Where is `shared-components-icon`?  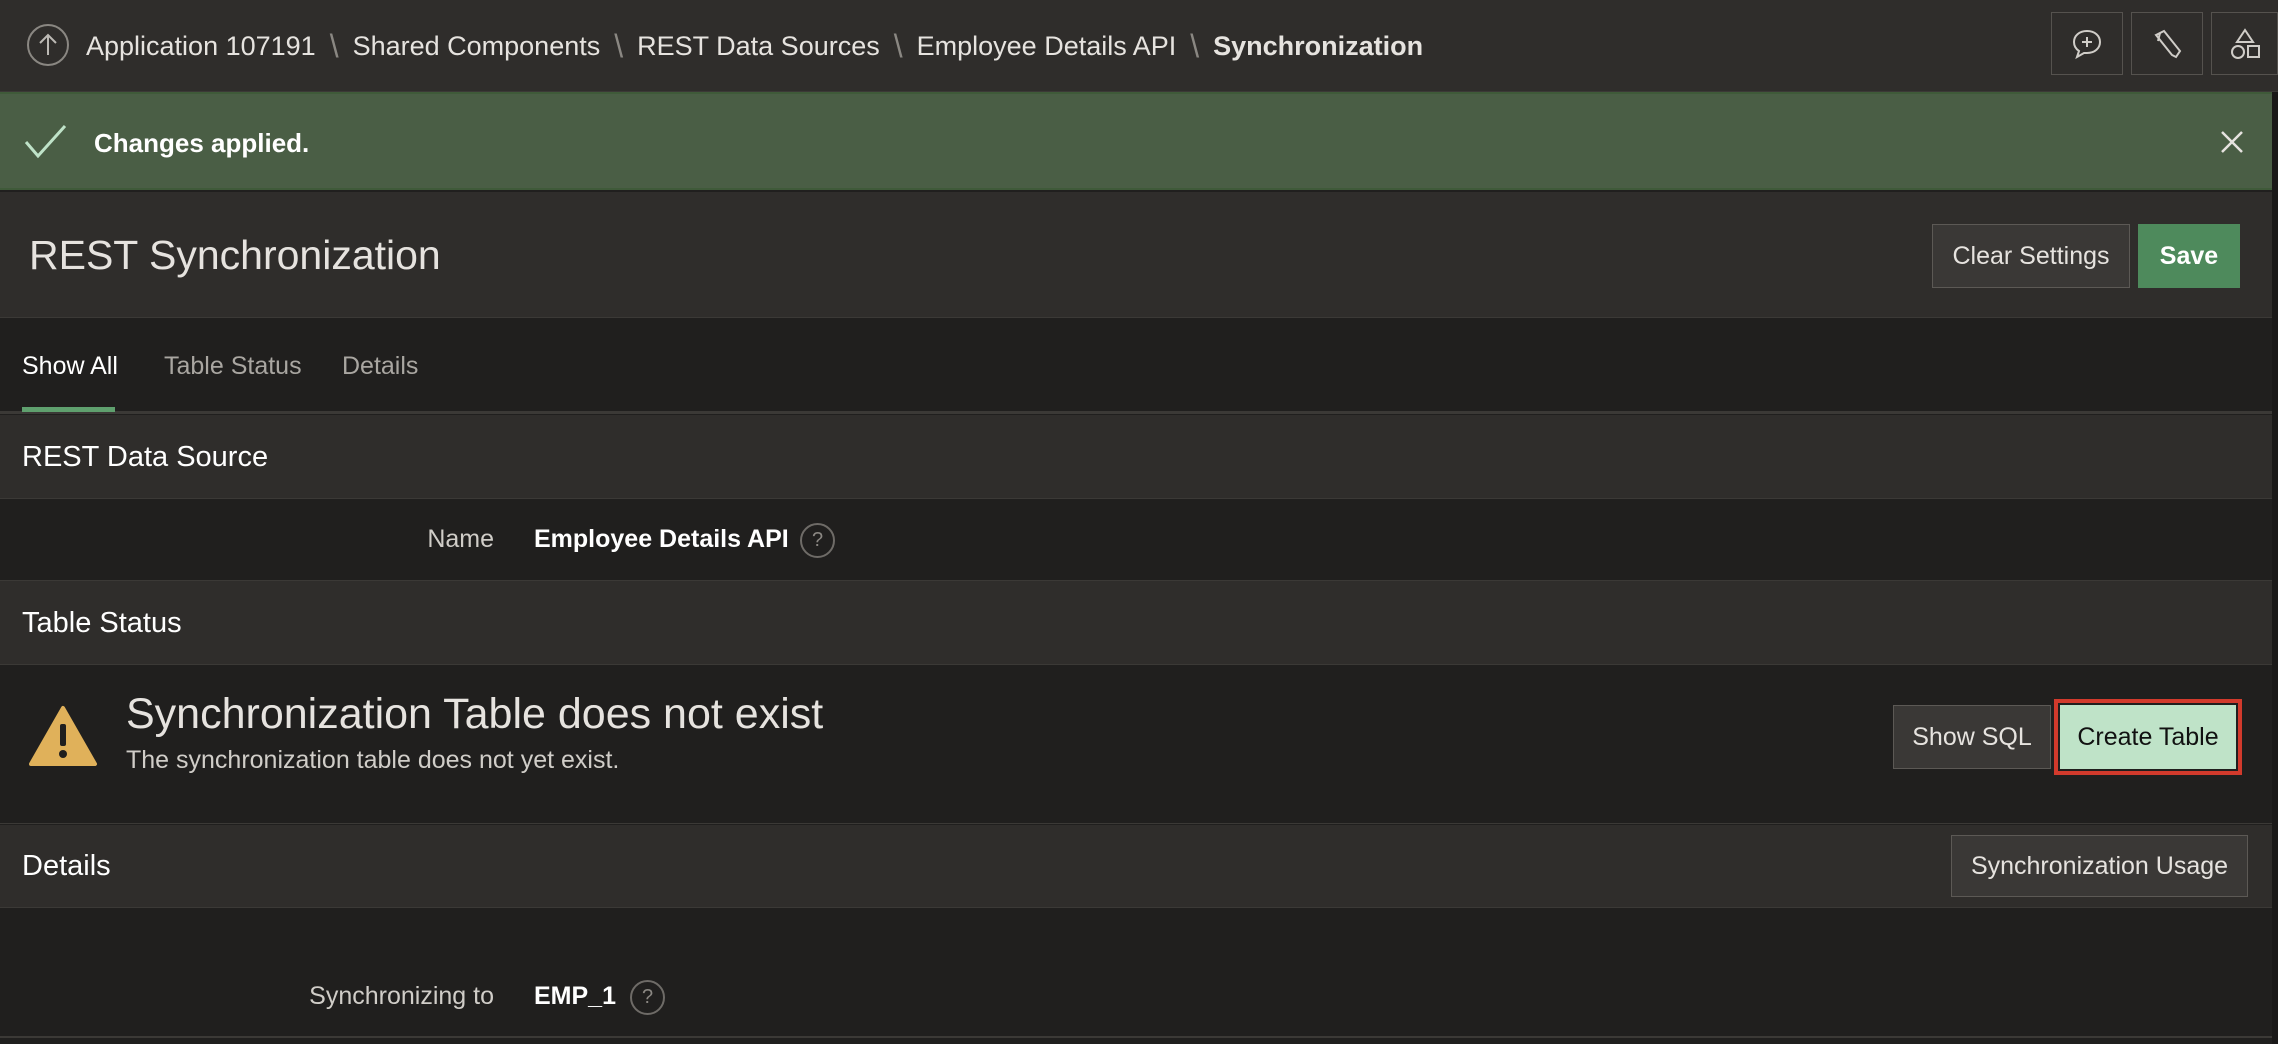
shared-components-icon is located at coordinates (2245, 43).